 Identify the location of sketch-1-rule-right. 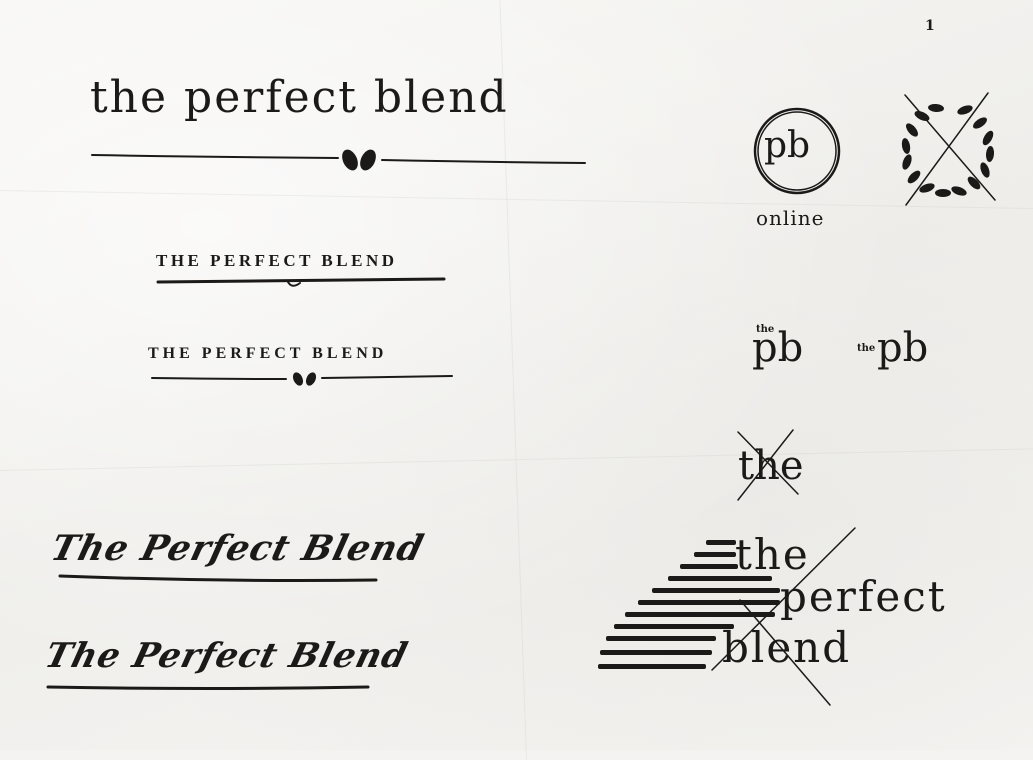
(483, 161).